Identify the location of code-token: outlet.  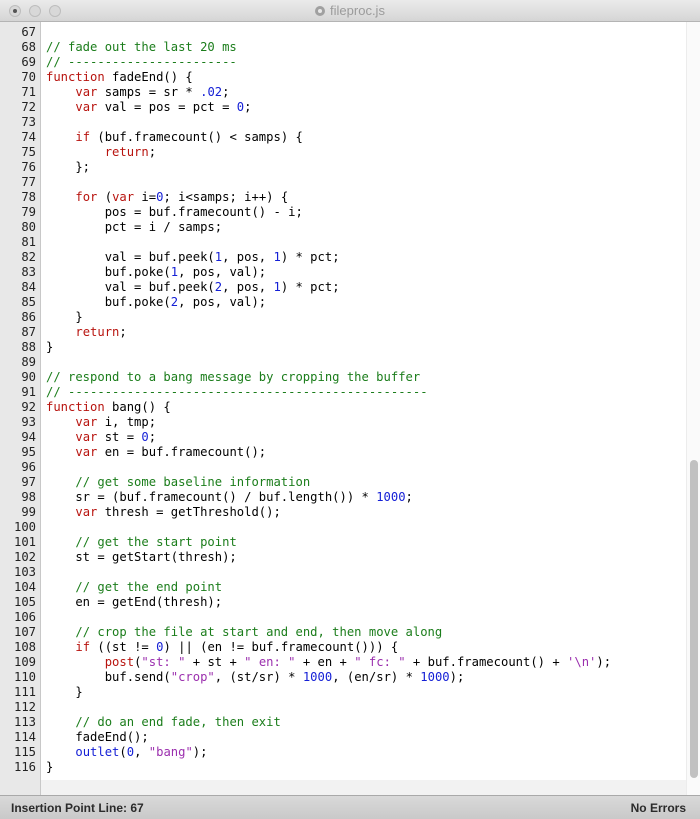
(97, 752).